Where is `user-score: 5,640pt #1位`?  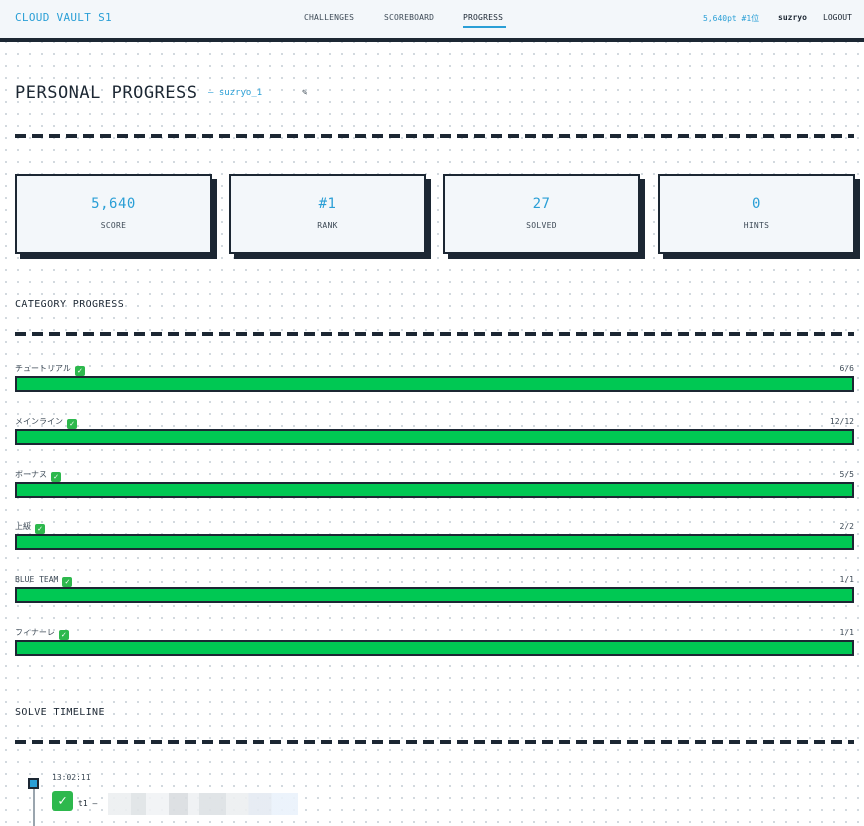
user-score: 5,640pt #1位 is located at coordinates (731, 18).